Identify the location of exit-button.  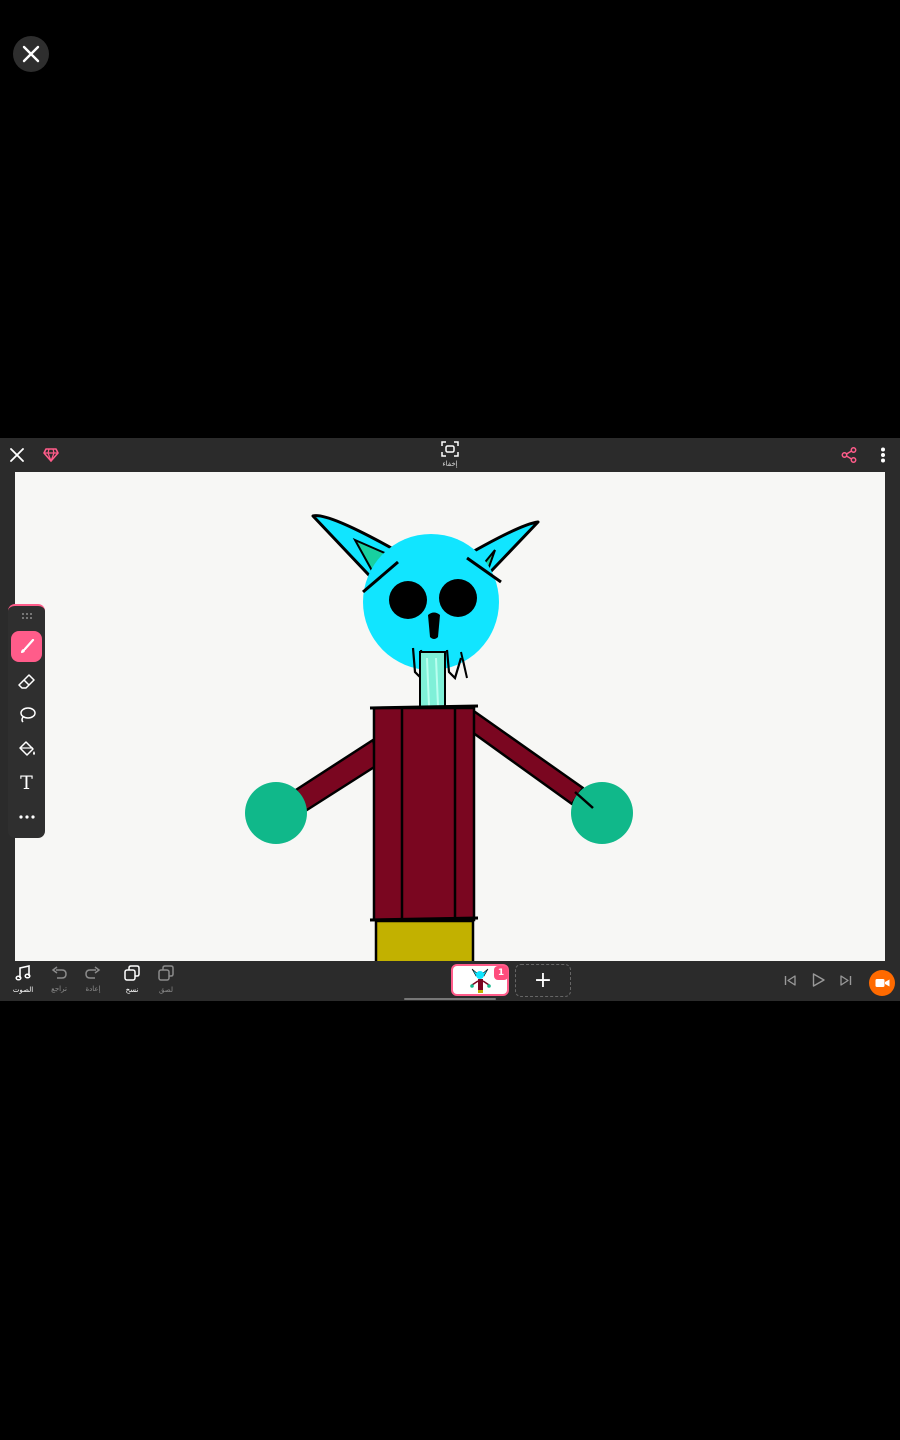
(17, 455).